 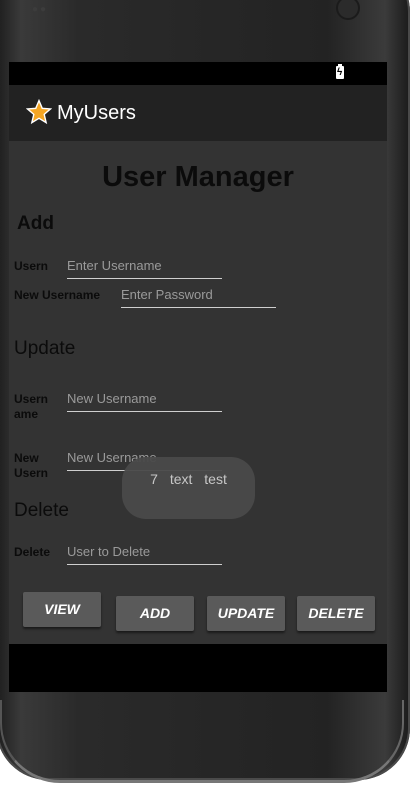 What do you see at coordinates (198, 73) in the screenshot?
I see `status-bar: ϟ` at bounding box center [198, 73].